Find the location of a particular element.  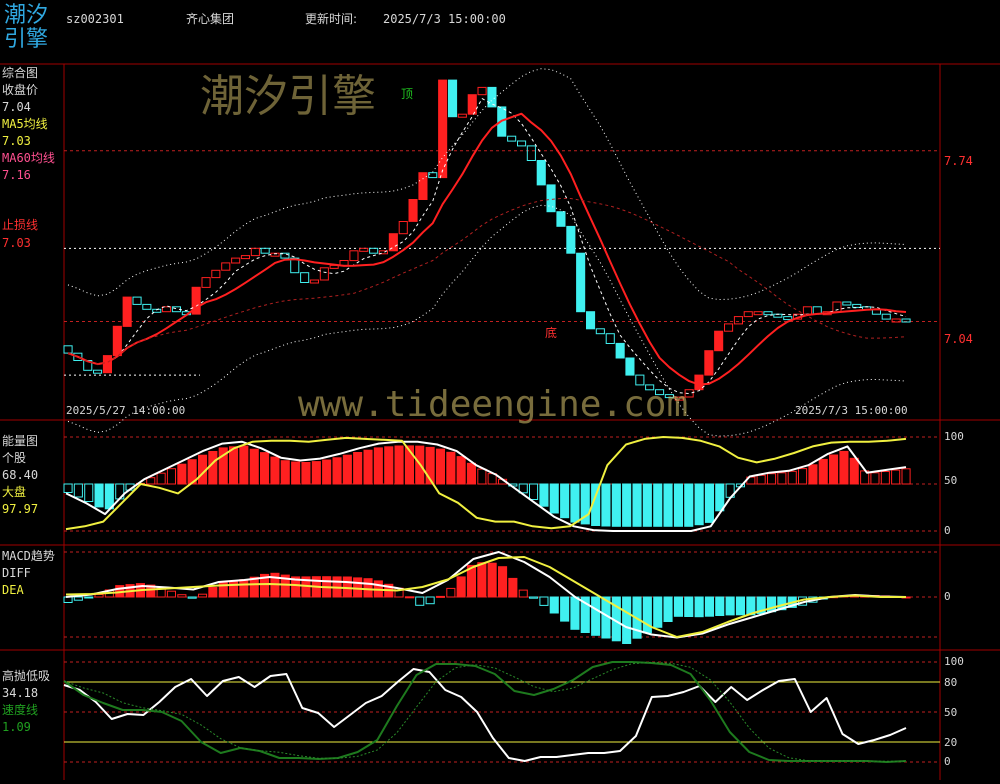

stock-code: sz002301 is located at coordinates (95, 19).